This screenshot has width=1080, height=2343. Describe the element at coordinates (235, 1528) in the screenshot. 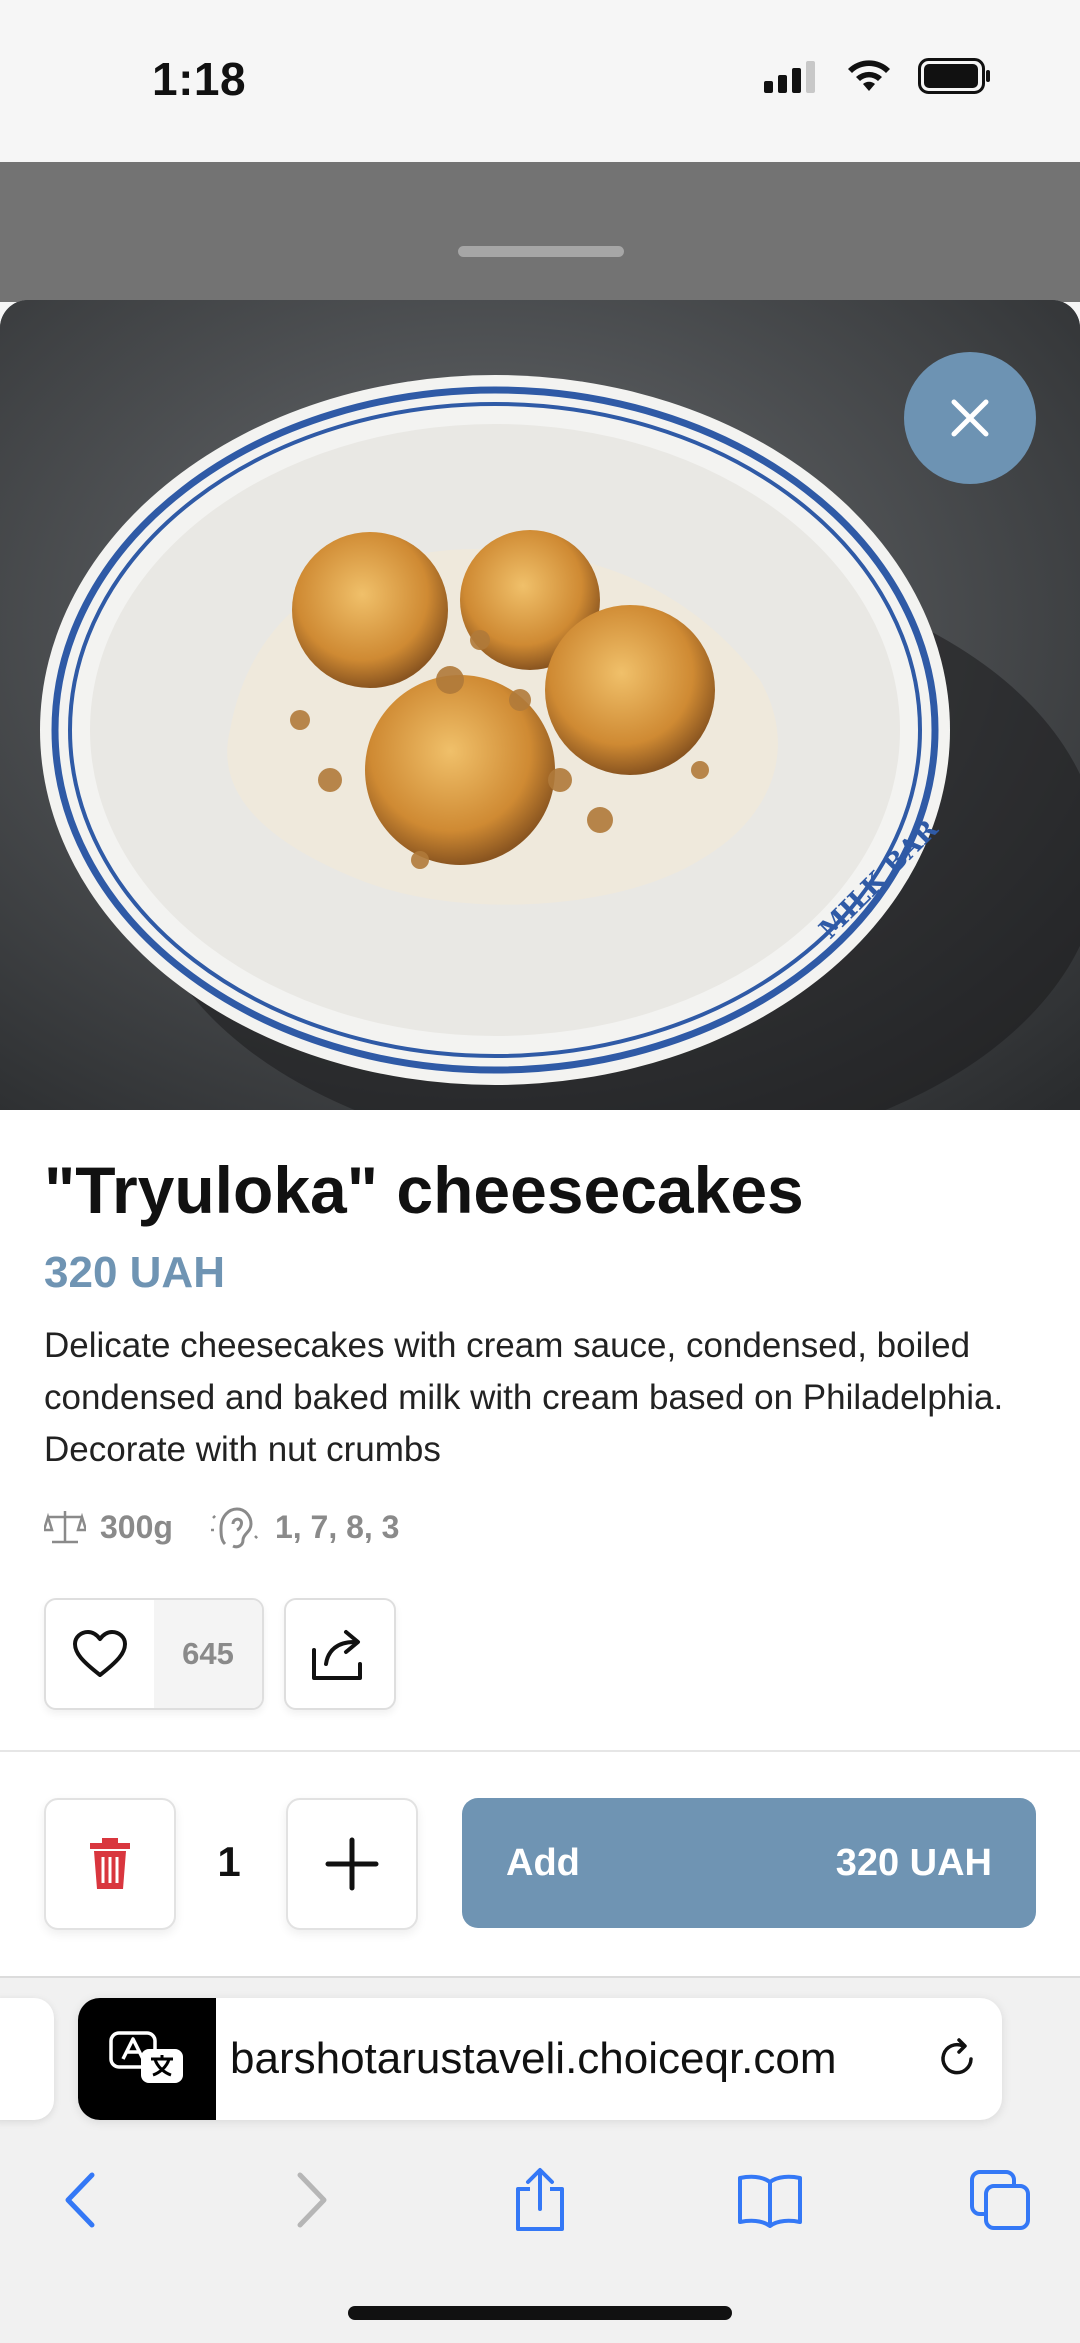

I see `ear-allergen-icon` at that location.